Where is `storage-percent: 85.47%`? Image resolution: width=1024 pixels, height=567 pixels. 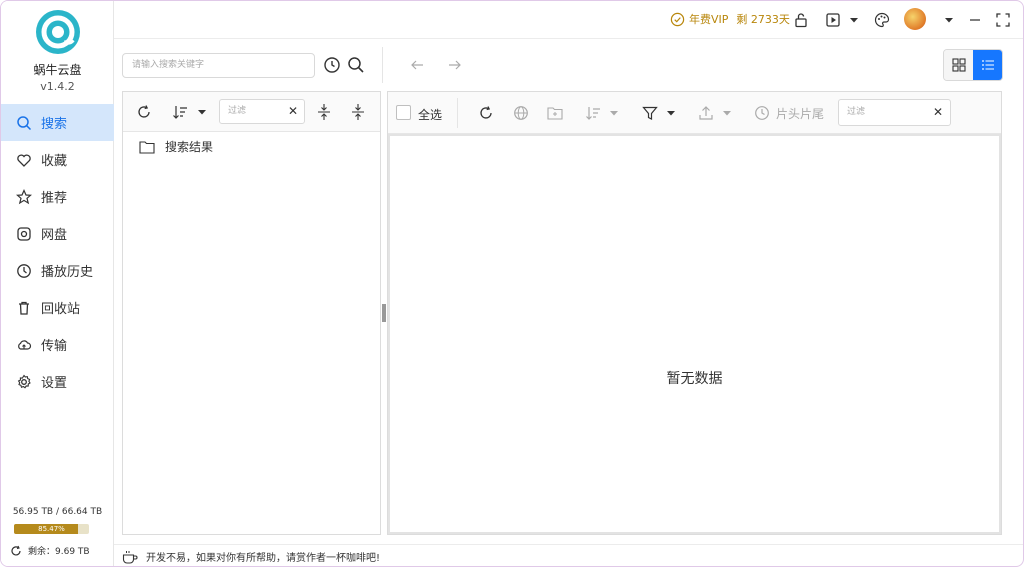 storage-percent: 85.47% is located at coordinates (51, 529).